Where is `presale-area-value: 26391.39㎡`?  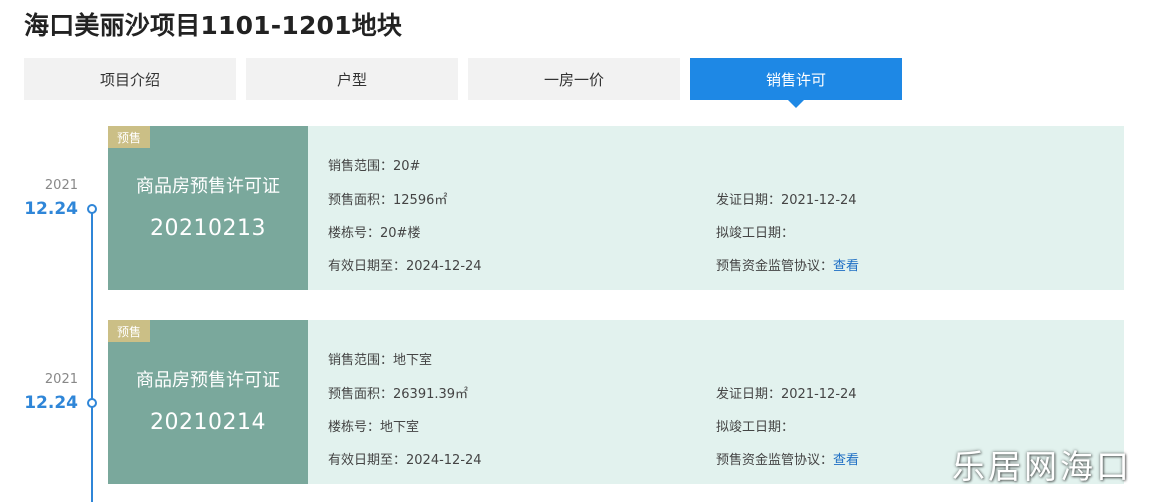 presale-area-value: 26391.39㎡ is located at coordinates (431, 394).